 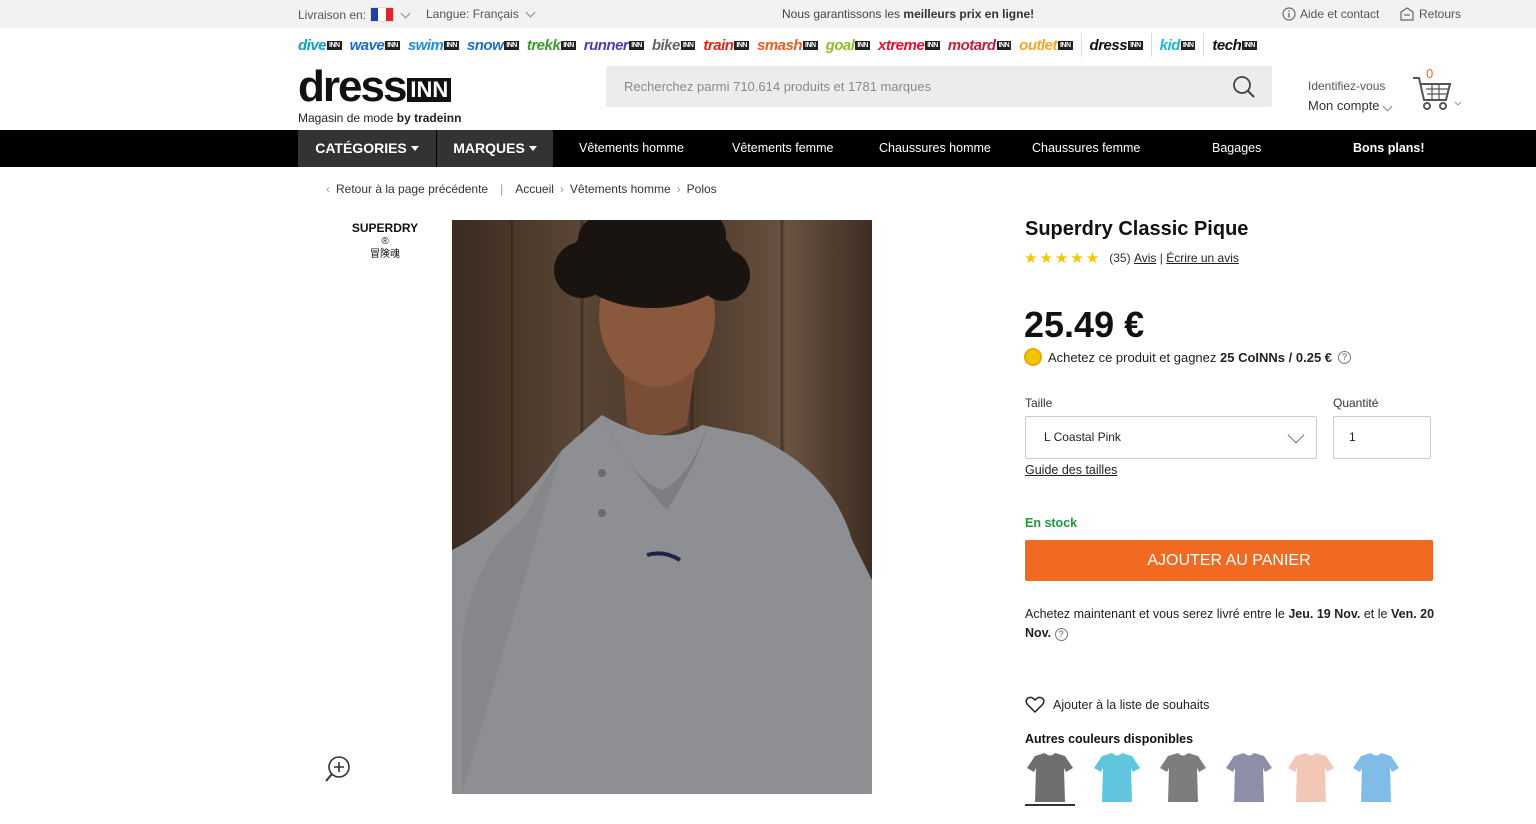 I want to click on add-to-cart-button: AJOUTER AU PANIER, so click(x=1229, y=560).